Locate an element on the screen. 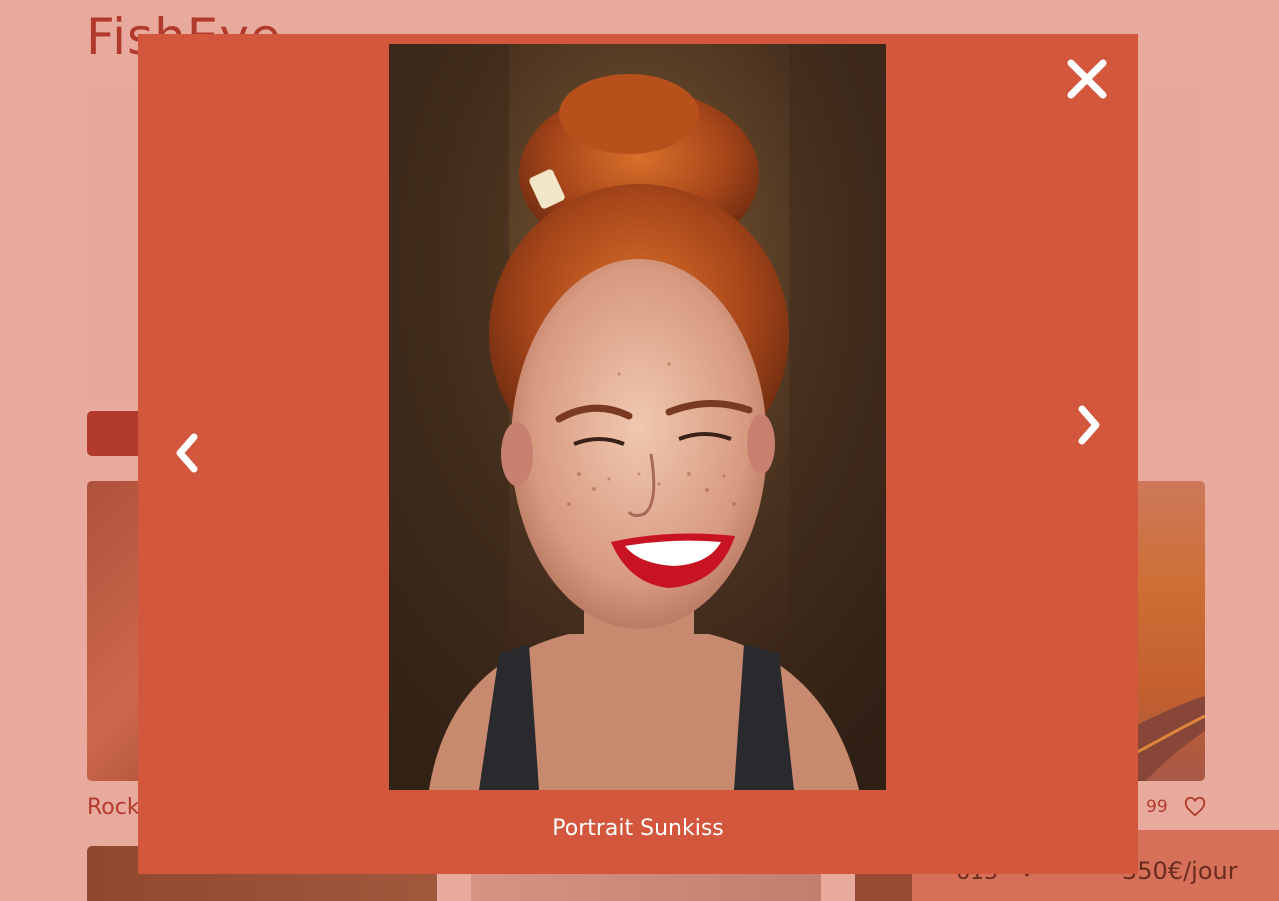 Image resolution: width=1279 pixels, height=901 pixels. chevron-left-icon is located at coordinates (187, 453).